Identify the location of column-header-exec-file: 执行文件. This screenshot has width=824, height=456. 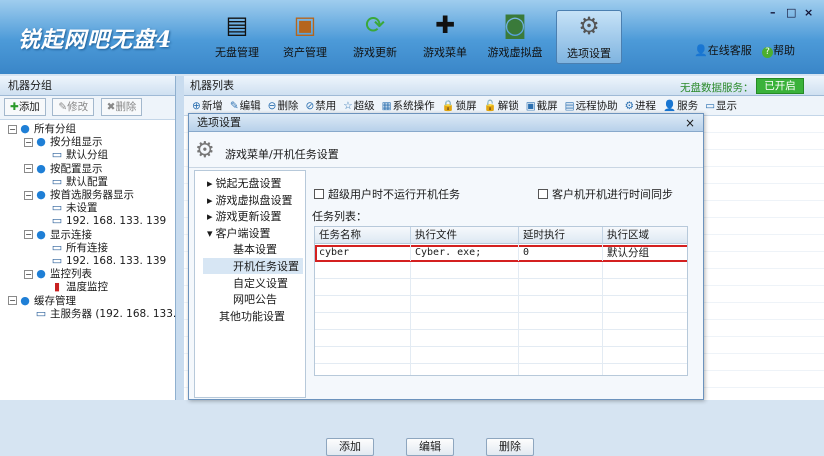
(465, 235).